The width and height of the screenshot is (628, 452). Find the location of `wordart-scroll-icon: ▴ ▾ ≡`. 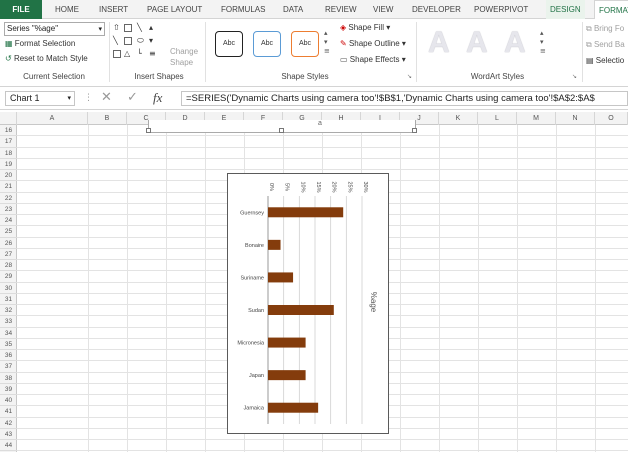

wordart-scroll-icon: ▴ ▾ ≡ is located at coordinates (543, 42).